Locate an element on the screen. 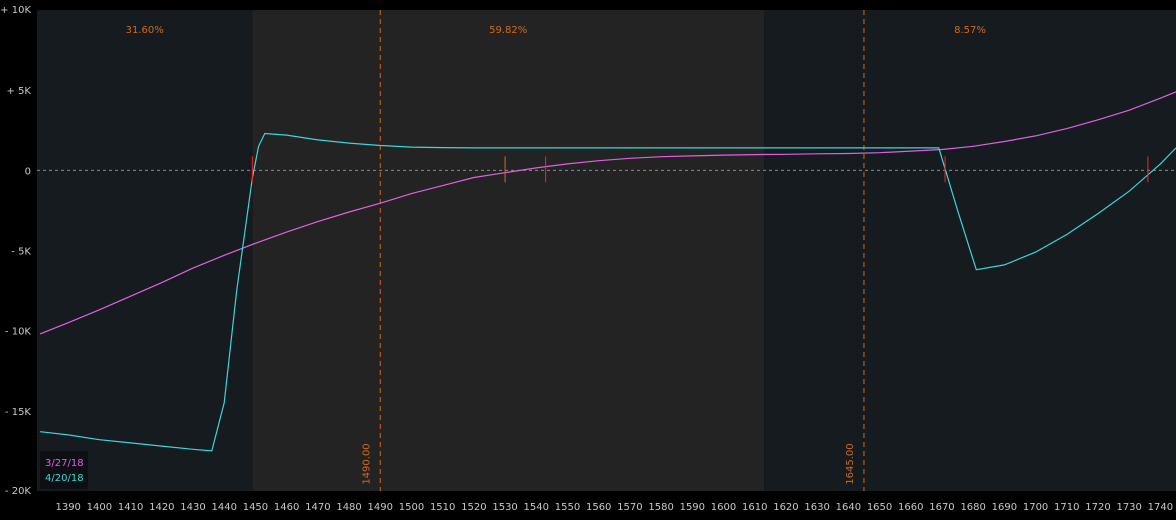  legend-entry-1: 4/20/18 is located at coordinates (64, 478).